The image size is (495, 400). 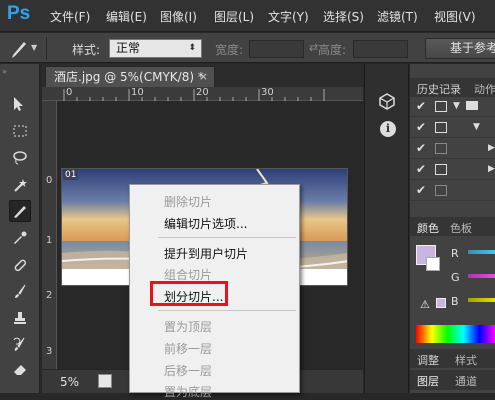 I want to click on menu-edit: 编辑(E), so click(x=126, y=16).